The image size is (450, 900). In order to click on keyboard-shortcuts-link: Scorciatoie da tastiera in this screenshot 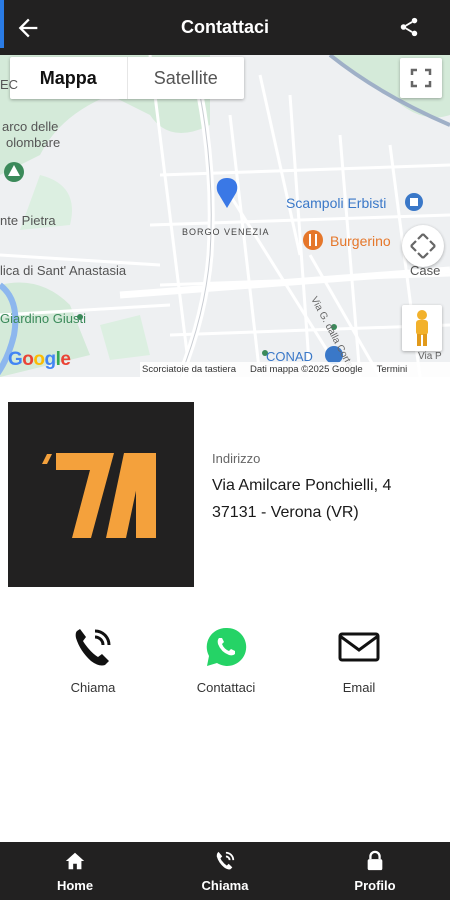, I will do `click(189, 369)`.